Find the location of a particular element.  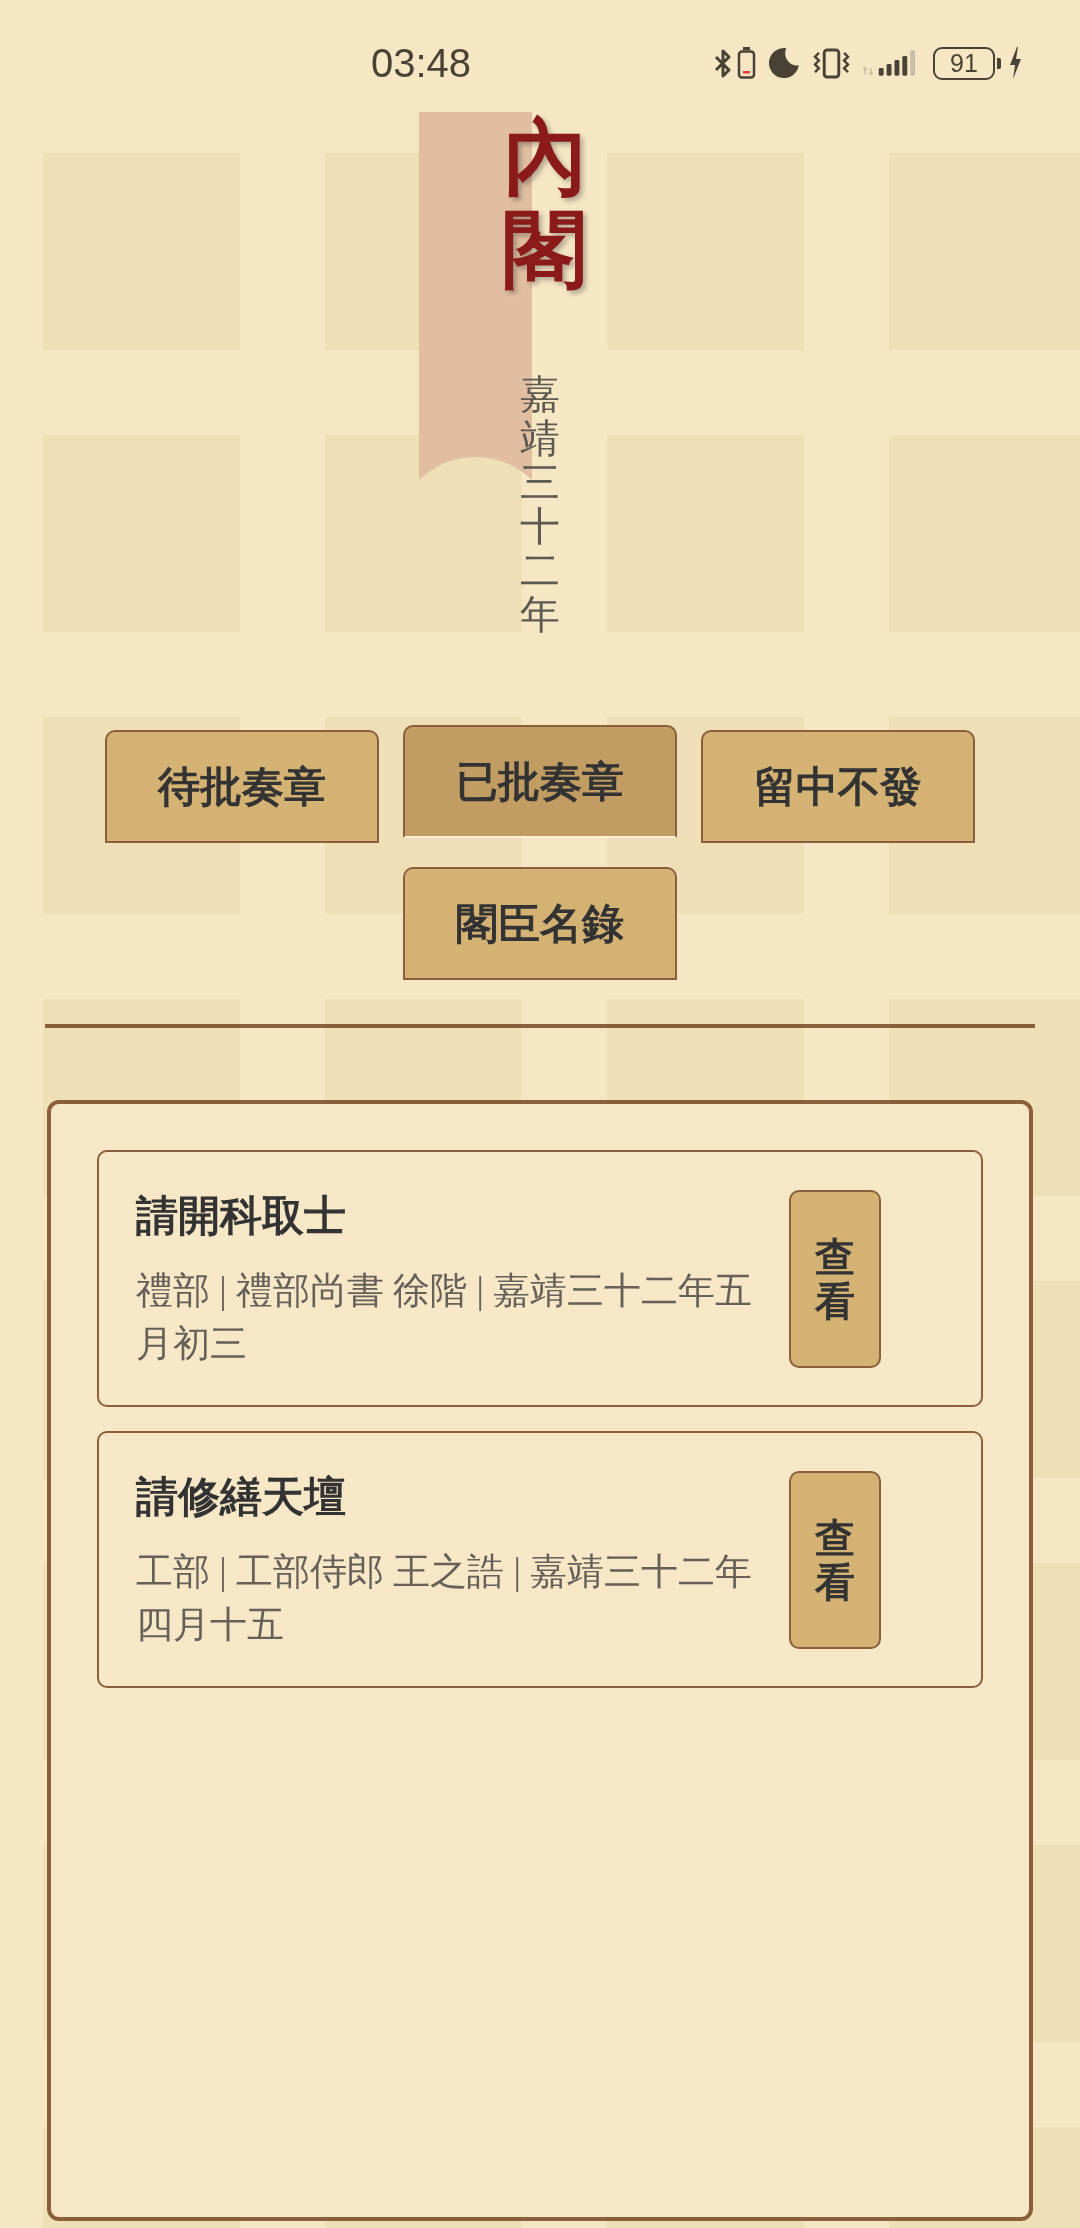

bluetooth-icon is located at coordinates (723, 63).